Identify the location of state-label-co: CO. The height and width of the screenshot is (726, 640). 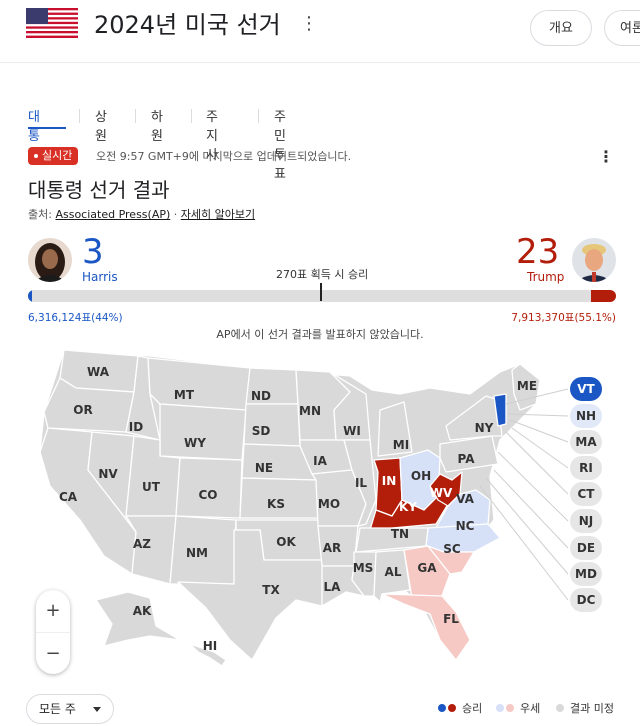
(207, 495).